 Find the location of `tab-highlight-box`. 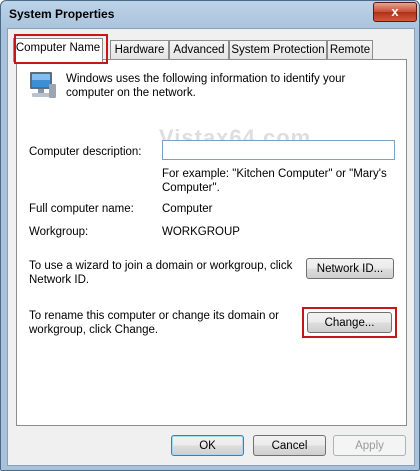

tab-highlight-box is located at coordinates (61, 49).